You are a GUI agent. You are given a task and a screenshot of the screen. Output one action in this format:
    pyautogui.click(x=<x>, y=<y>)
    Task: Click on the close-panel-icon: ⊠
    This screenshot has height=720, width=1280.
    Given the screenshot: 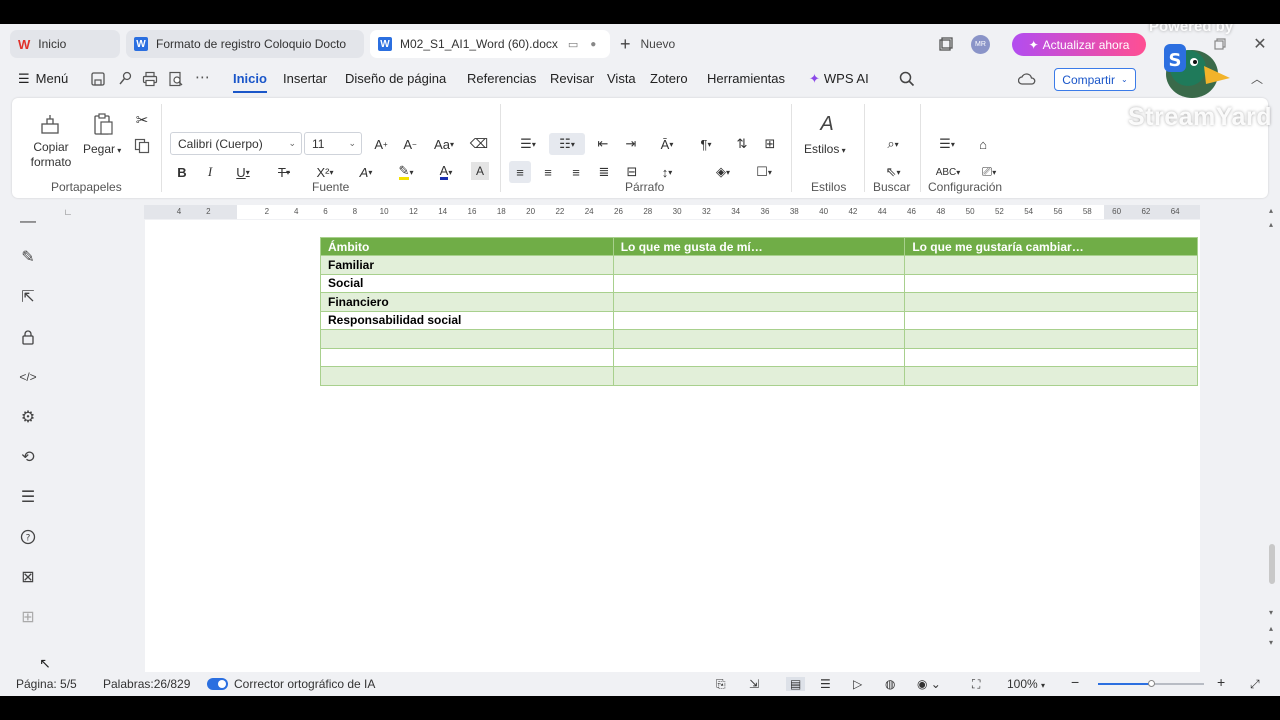 What is the action you would take?
    pyautogui.click(x=28, y=577)
    